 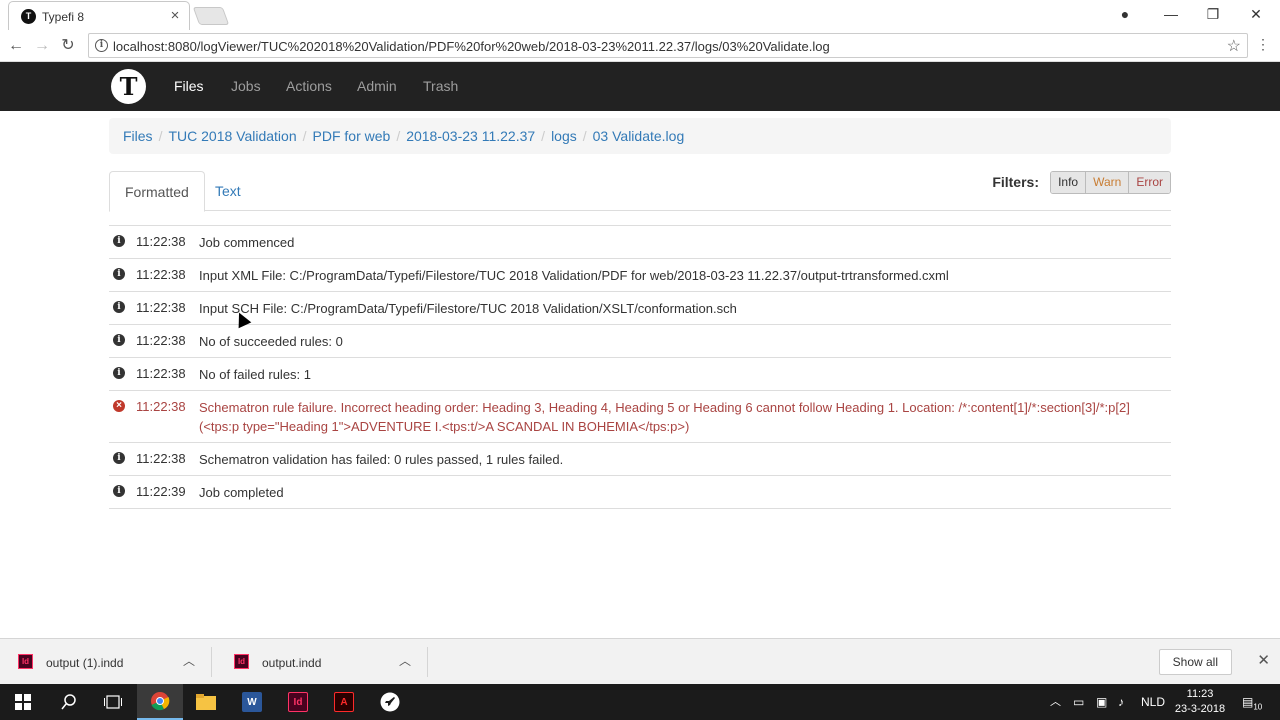 What do you see at coordinates (28, 16) in the screenshot?
I see `typefi-favicon-icon: T` at bounding box center [28, 16].